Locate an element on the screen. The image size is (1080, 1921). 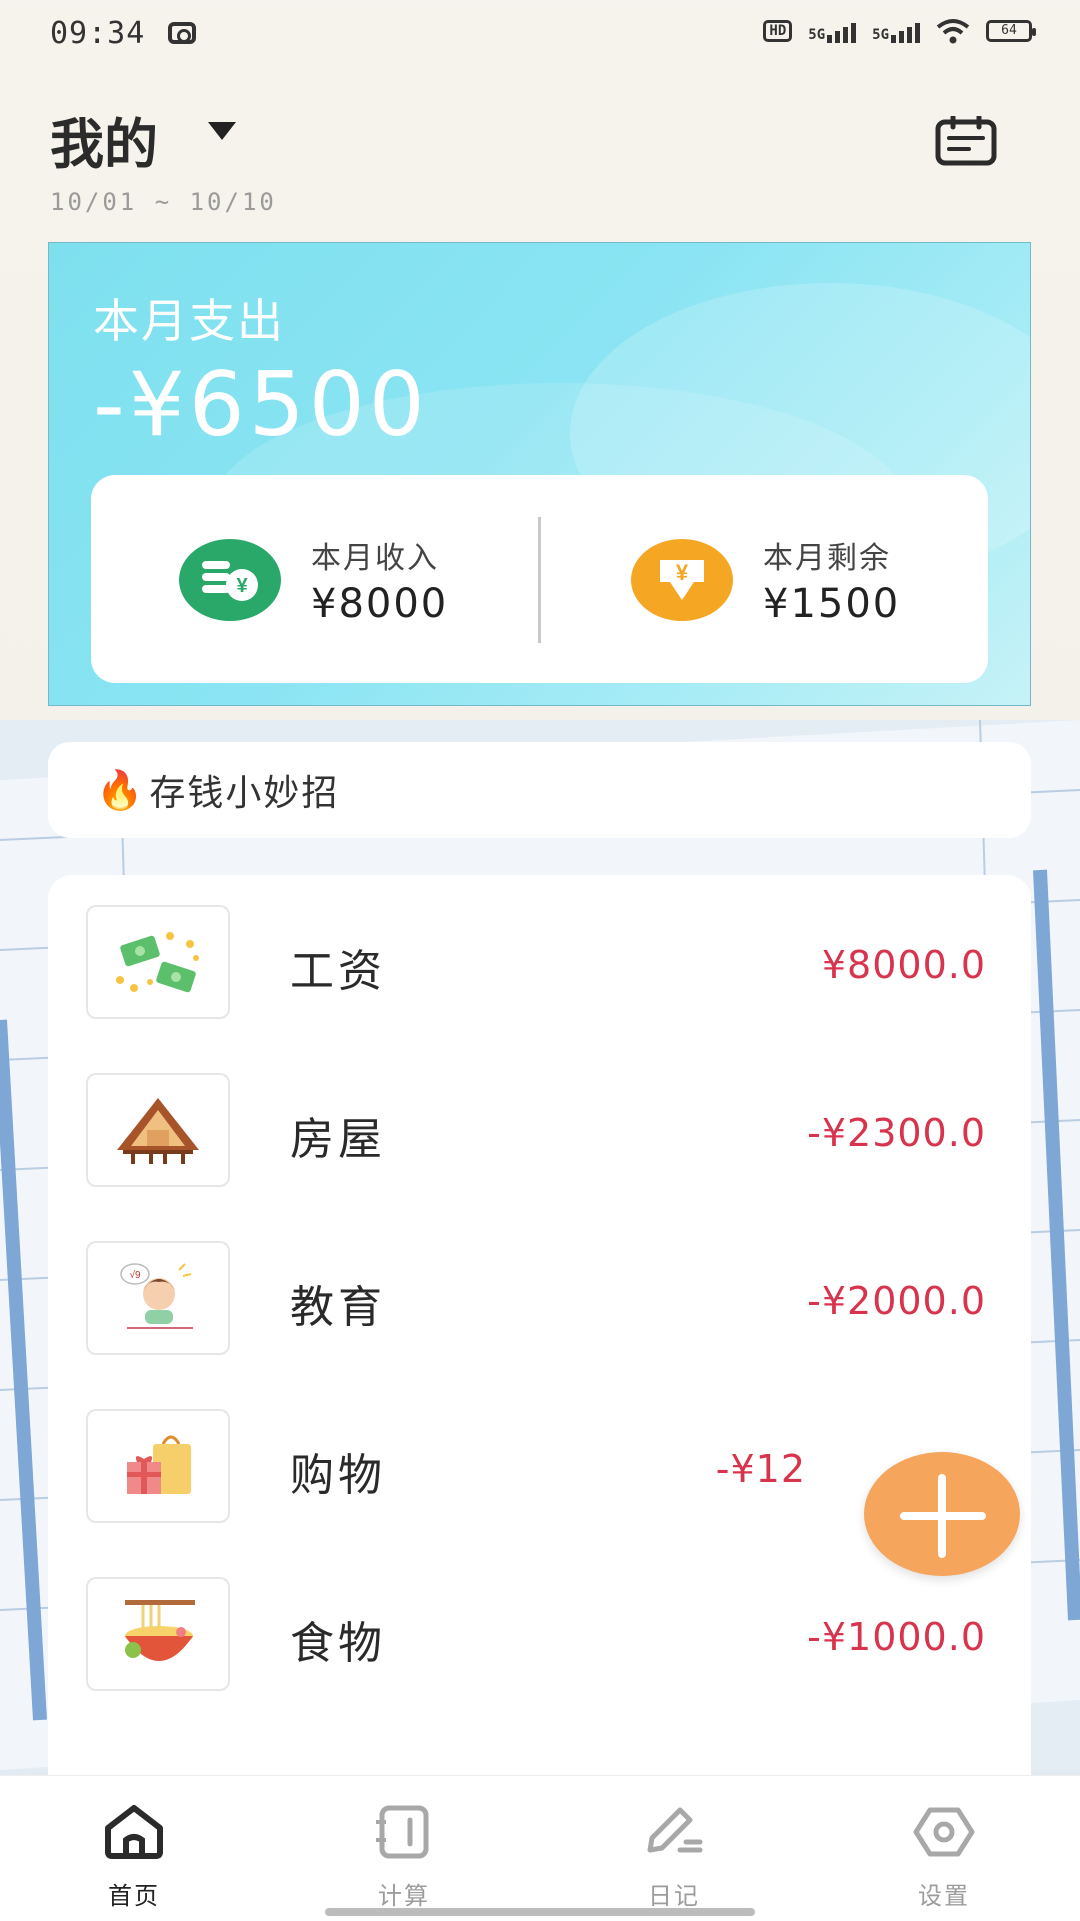
home-indicator is located at coordinates (540, 1912).